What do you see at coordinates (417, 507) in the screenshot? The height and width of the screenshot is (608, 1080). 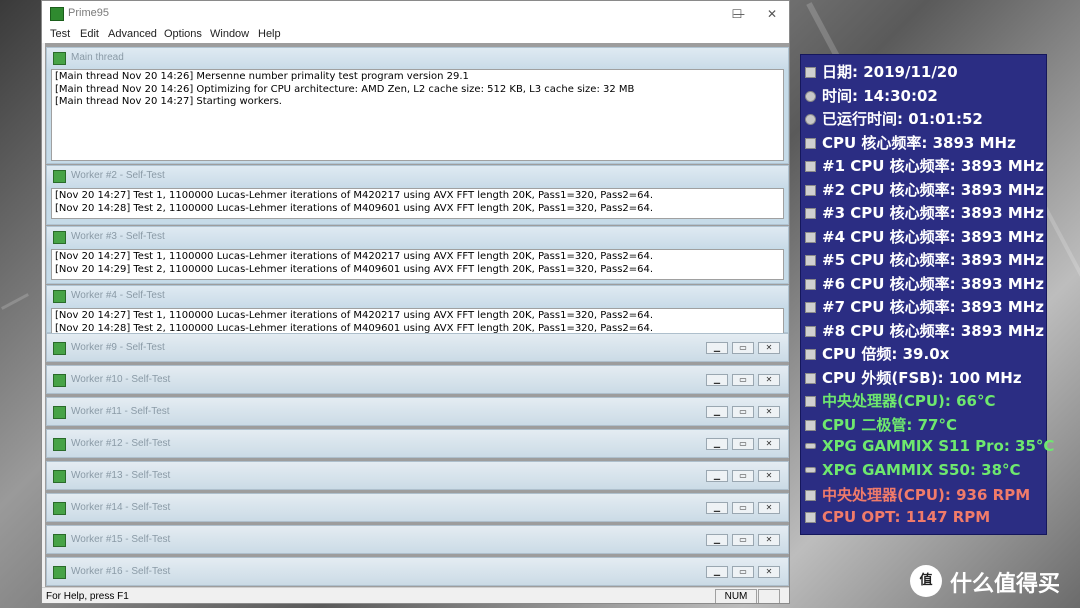 I see `minimized-worker-window: Worker #14 - Self-Test ▁ ▭ ✕` at bounding box center [417, 507].